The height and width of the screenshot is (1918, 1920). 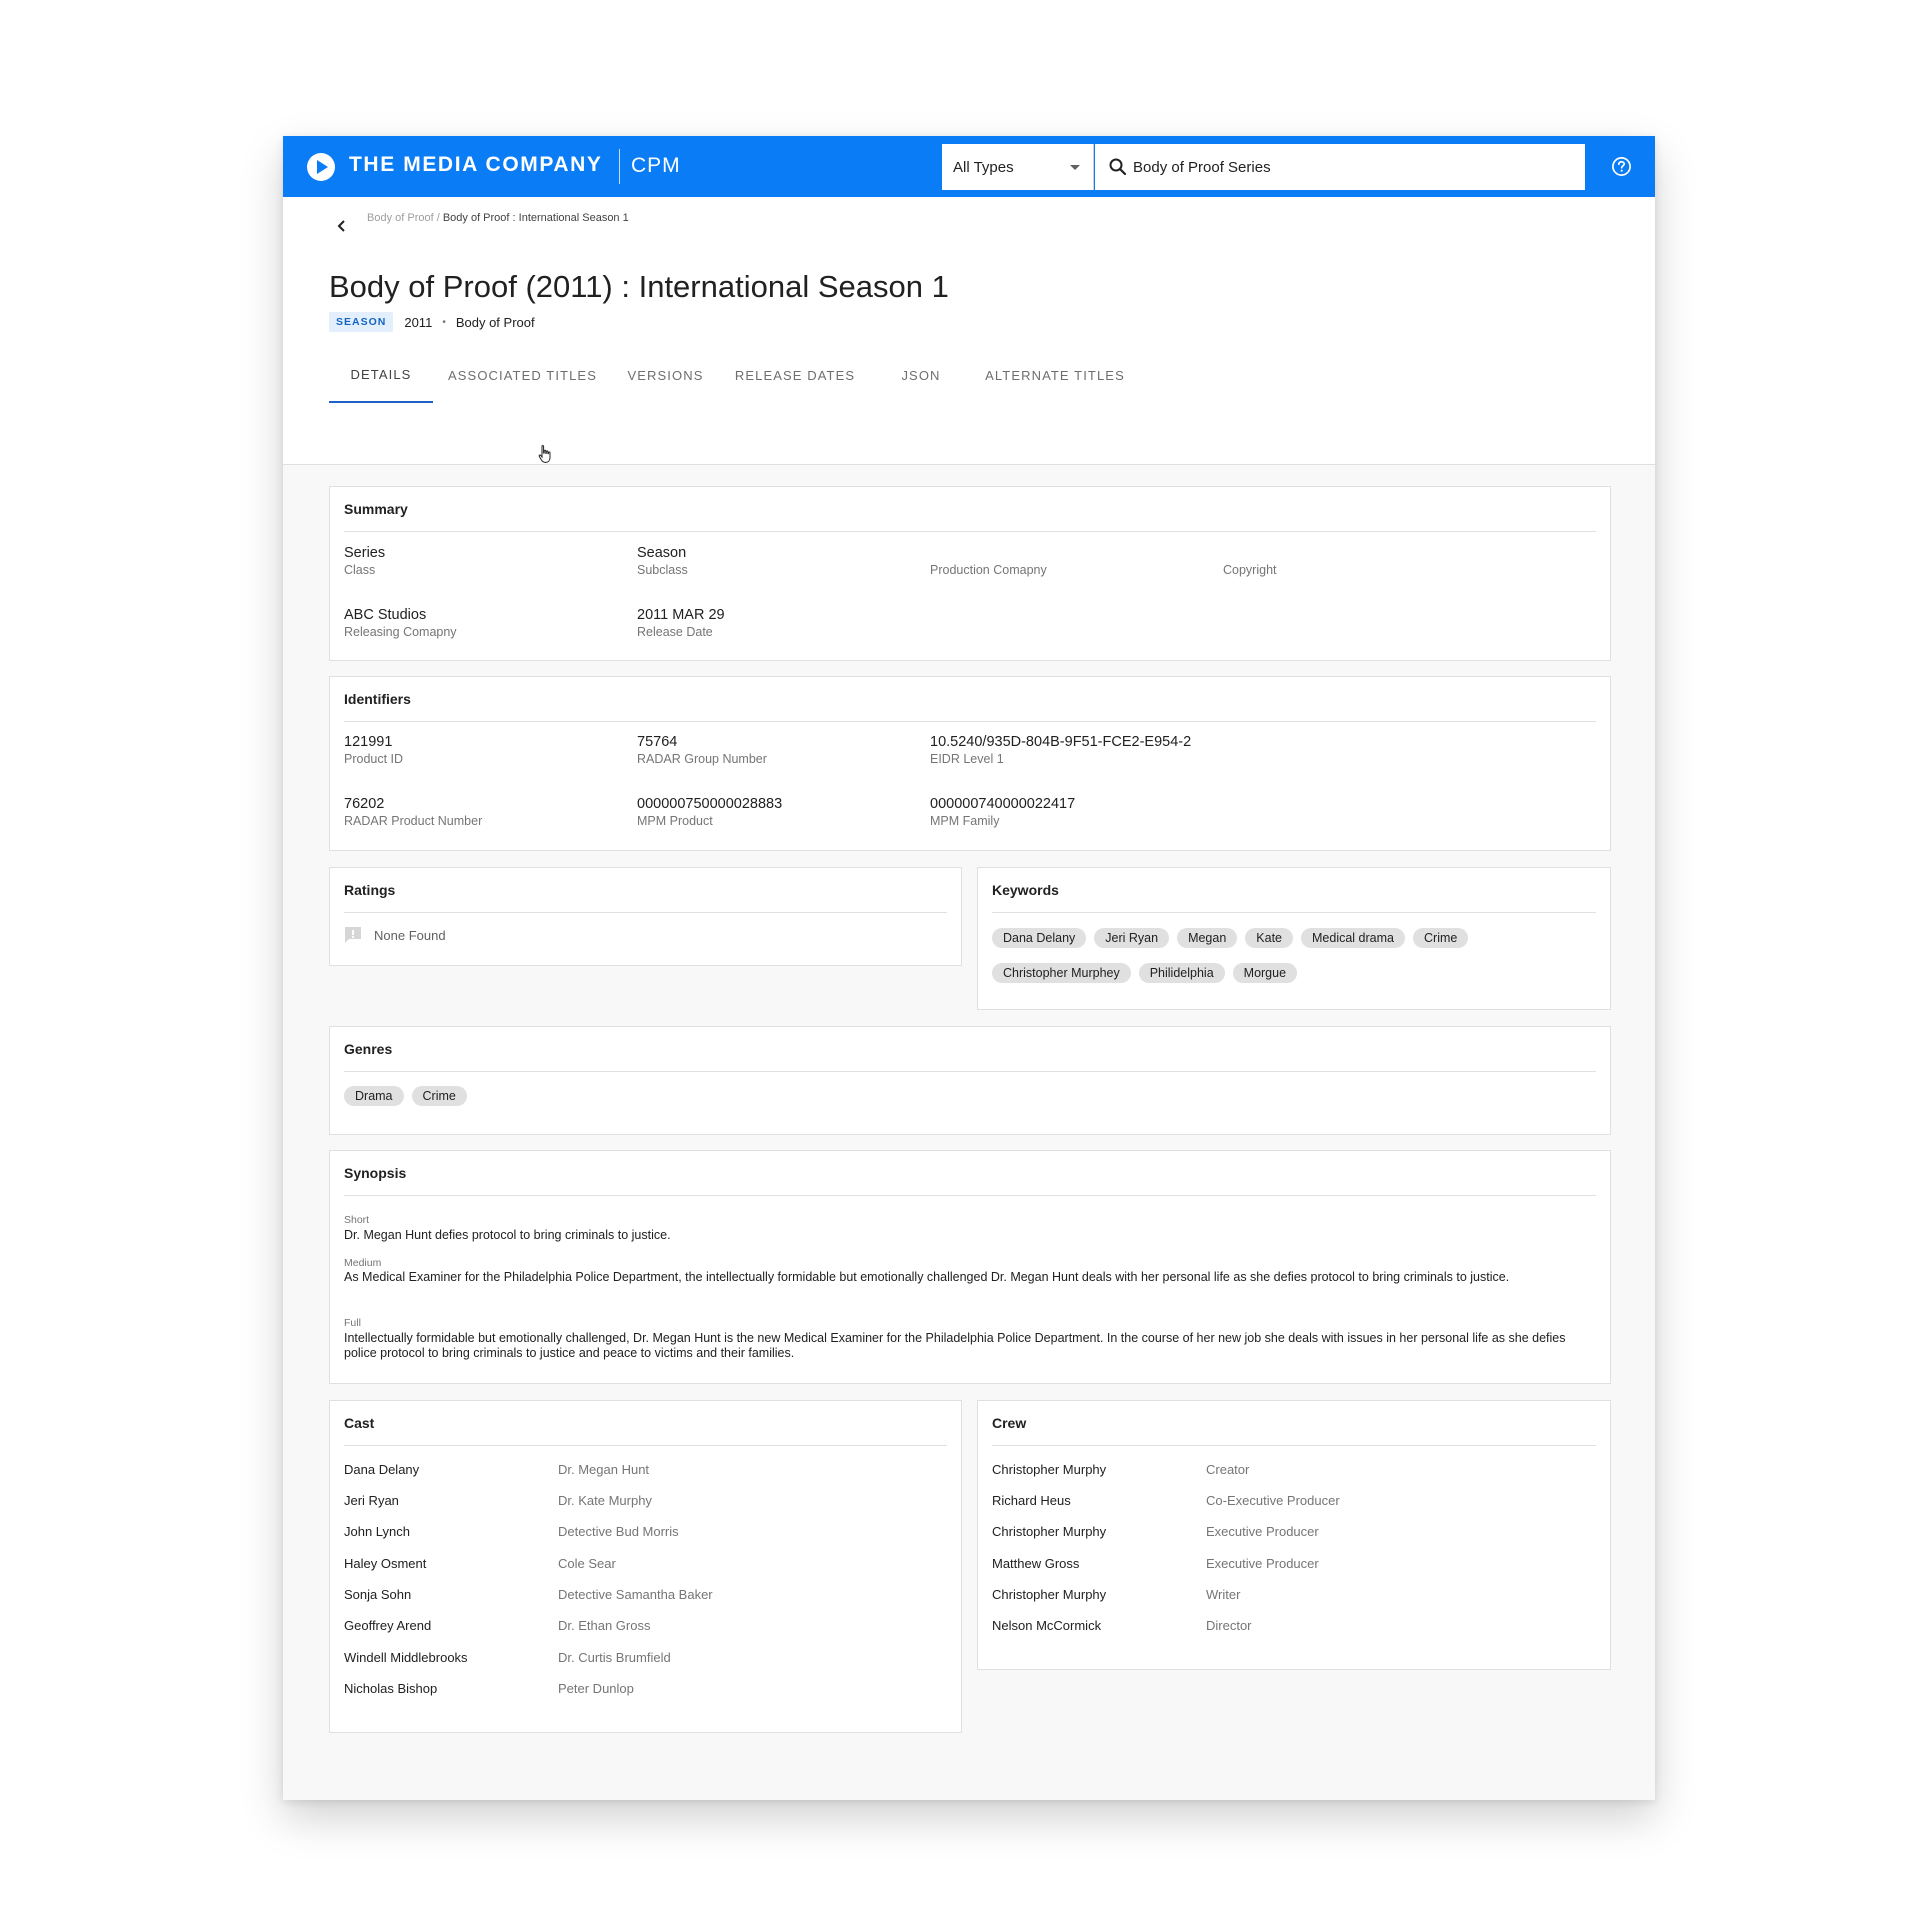 I want to click on field-value: 000000740000022417, so click(x=1003, y=804).